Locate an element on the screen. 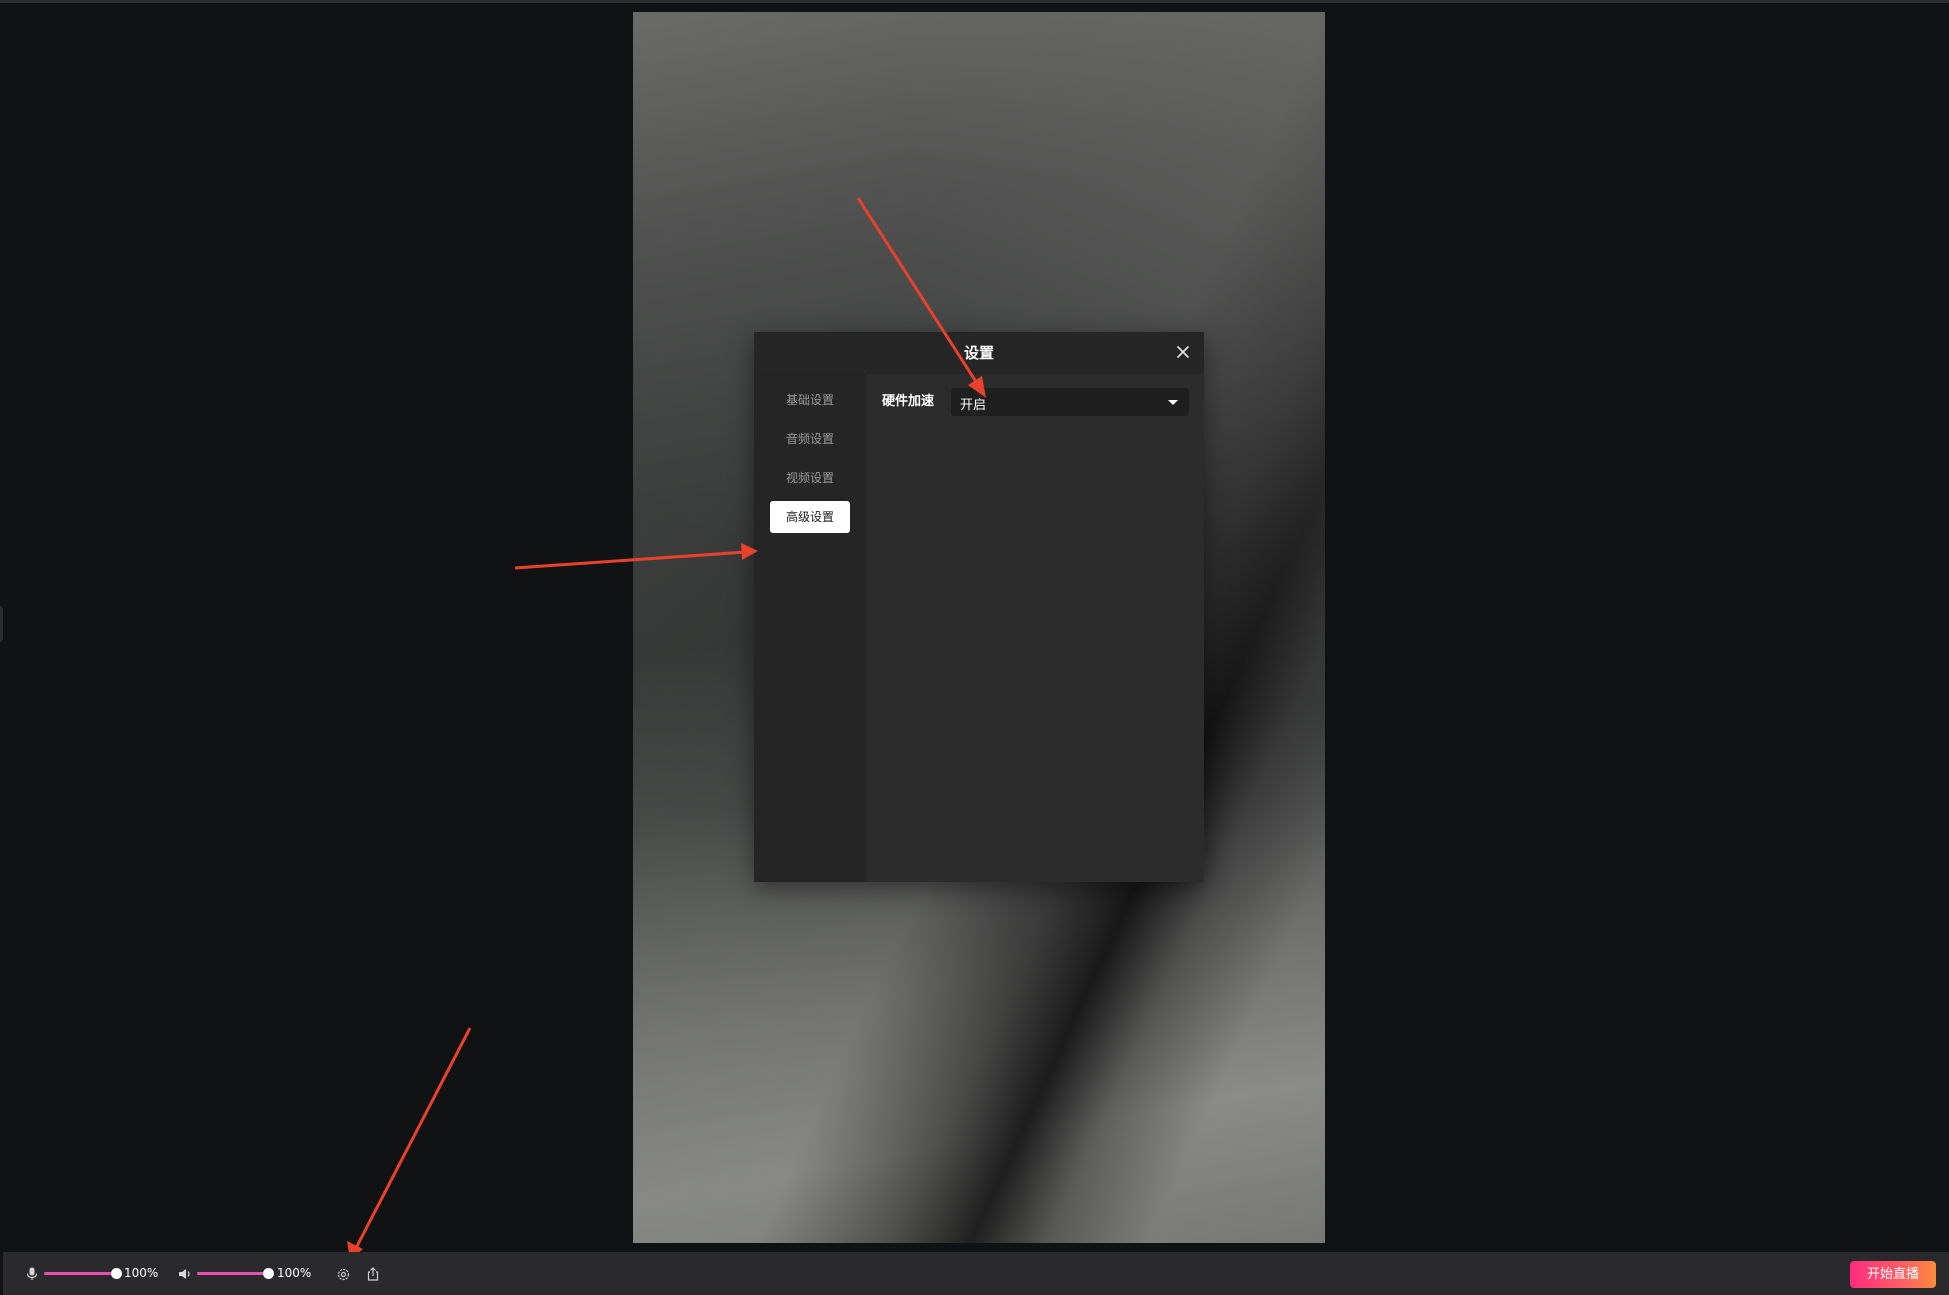 The image size is (1949, 1295). settings-icon is located at coordinates (343, 1274).